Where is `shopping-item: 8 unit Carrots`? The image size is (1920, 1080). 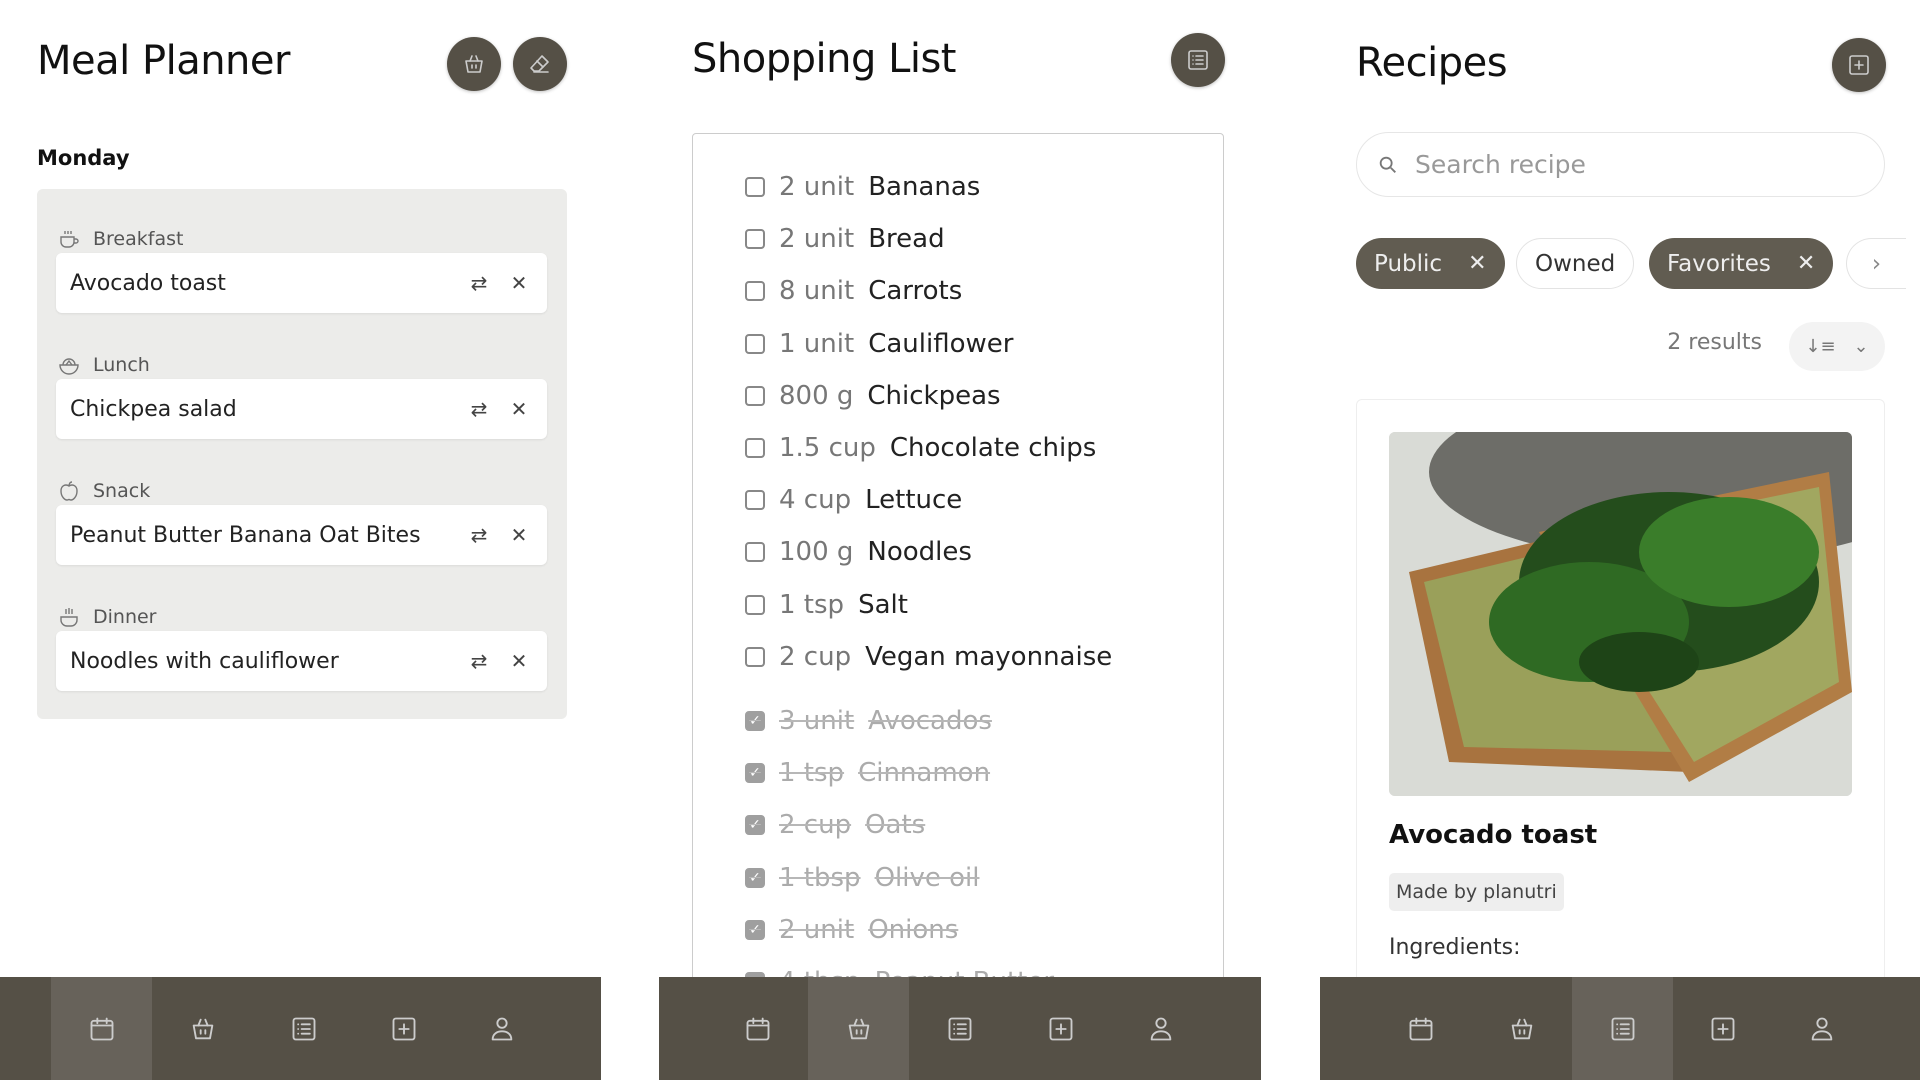
shopping-item: 8 unit Carrots is located at coordinates (853, 291).